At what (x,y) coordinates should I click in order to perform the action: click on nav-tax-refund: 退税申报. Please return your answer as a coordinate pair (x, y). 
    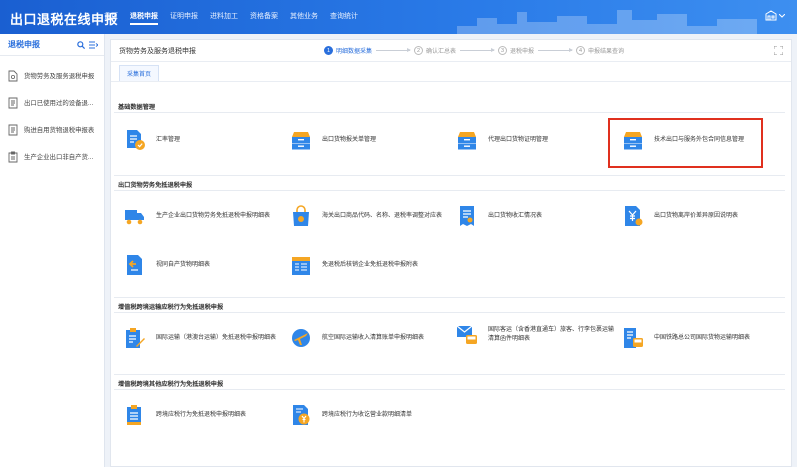
    Looking at the image, I should click on (144, 17).